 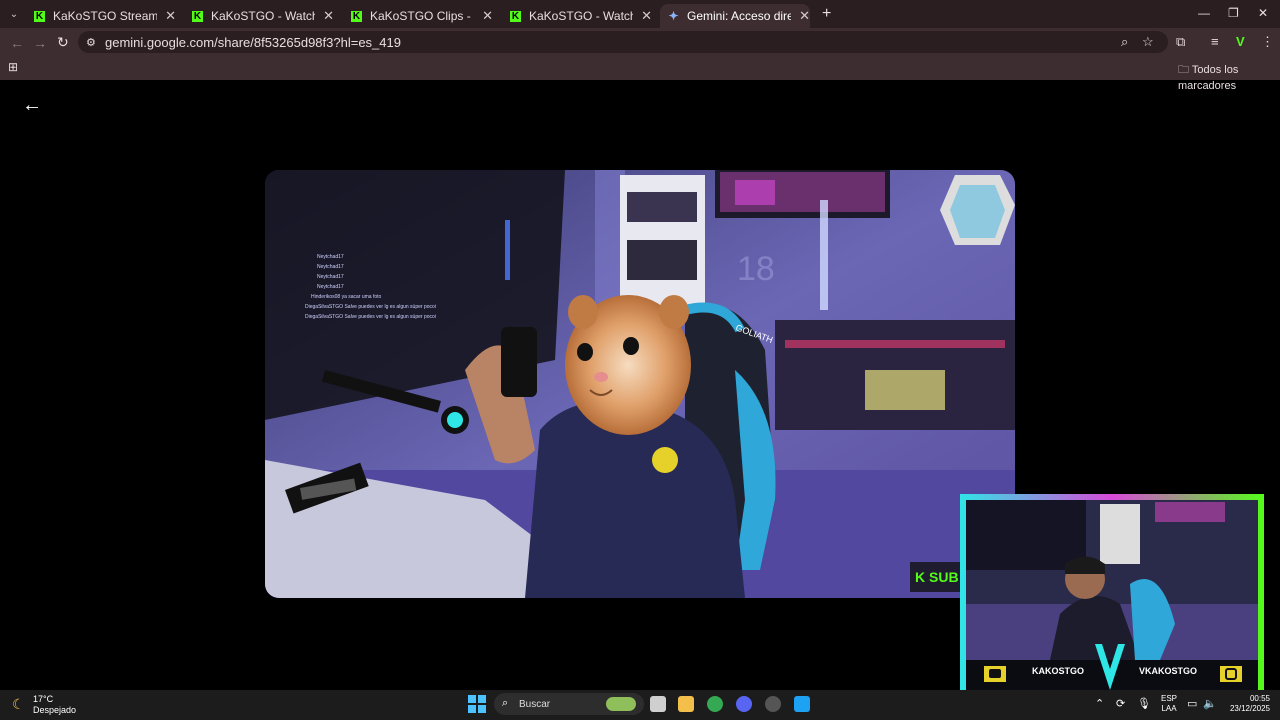 I want to click on language-indicator: ESP LAA, so click(x=1169, y=704).